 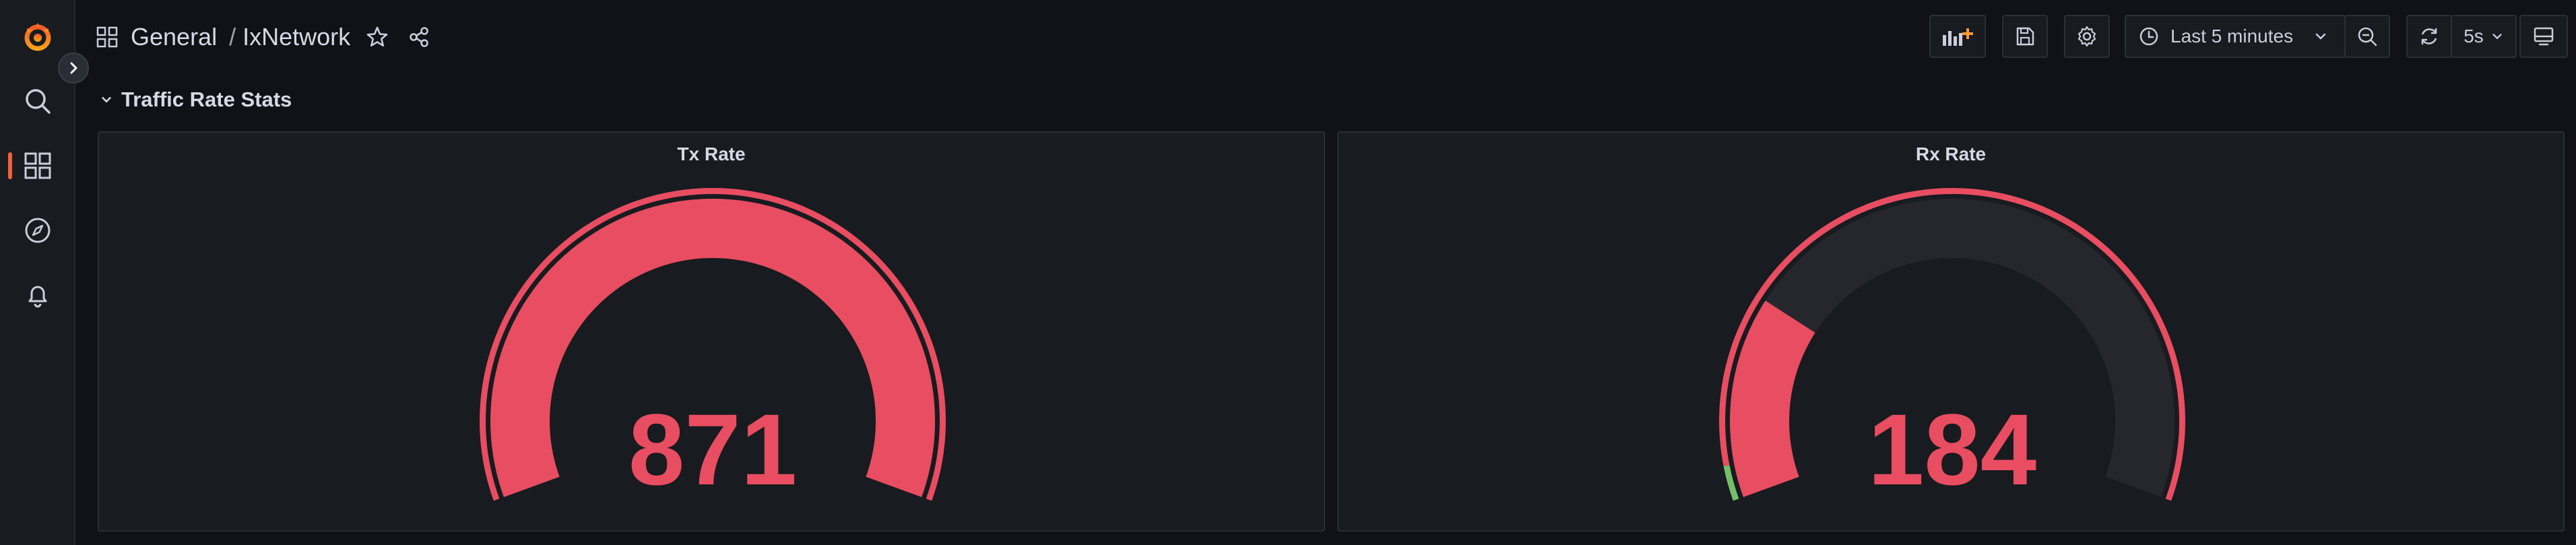 What do you see at coordinates (296, 37) in the screenshot?
I see `breadcrumb-dashboard-title: IxNetwork` at bounding box center [296, 37].